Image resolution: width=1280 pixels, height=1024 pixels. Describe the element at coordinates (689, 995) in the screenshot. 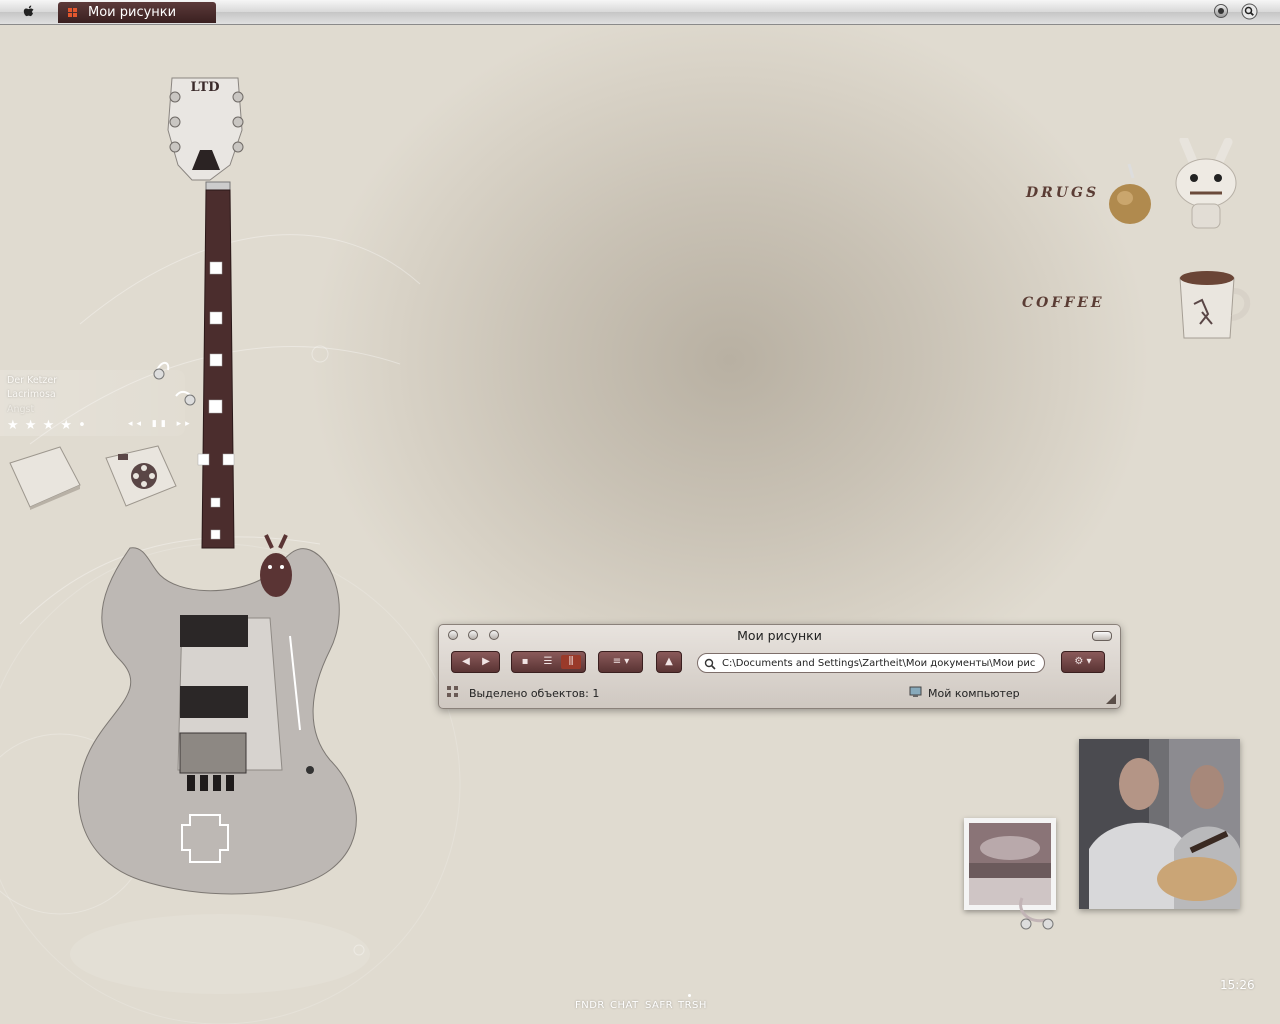

I see `dock-active-indicator` at that location.